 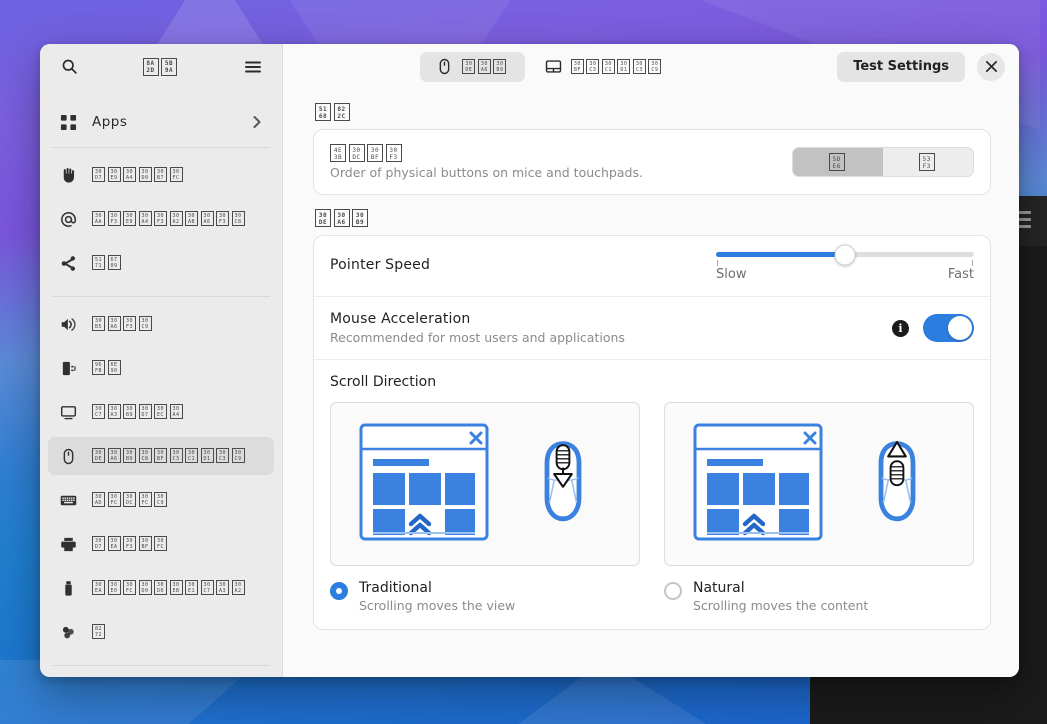 I want to click on pointer-speed-slider: Slow Fast, so click(x=845, y=263).